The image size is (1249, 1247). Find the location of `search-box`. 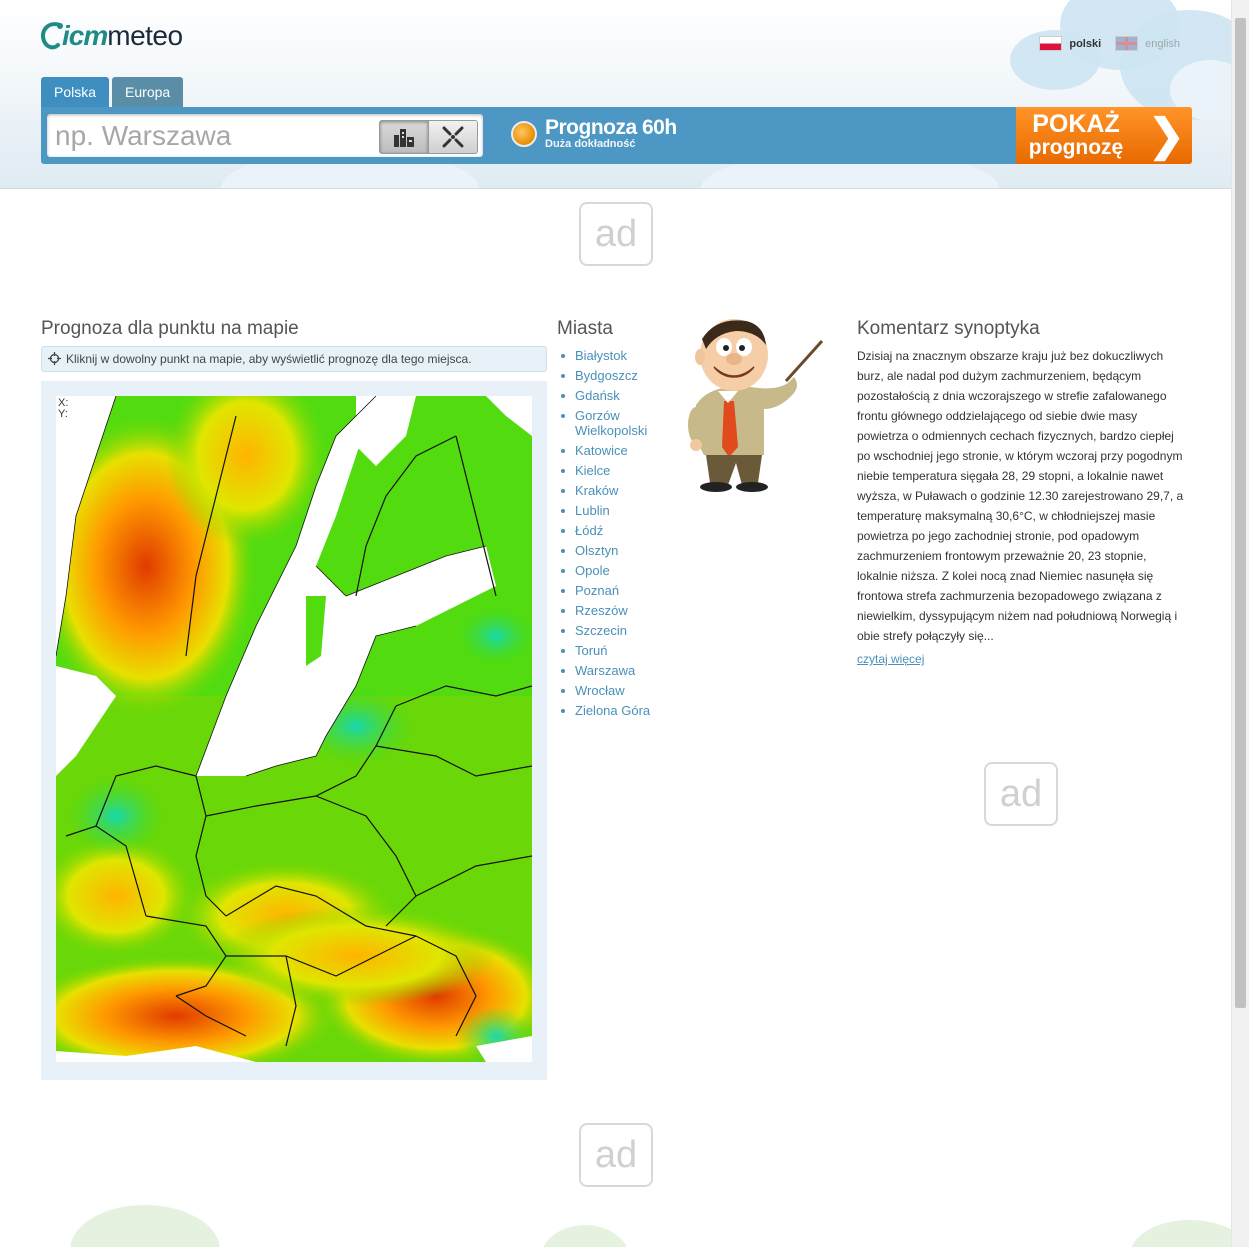

search-box is located at coordinates (265, 135).